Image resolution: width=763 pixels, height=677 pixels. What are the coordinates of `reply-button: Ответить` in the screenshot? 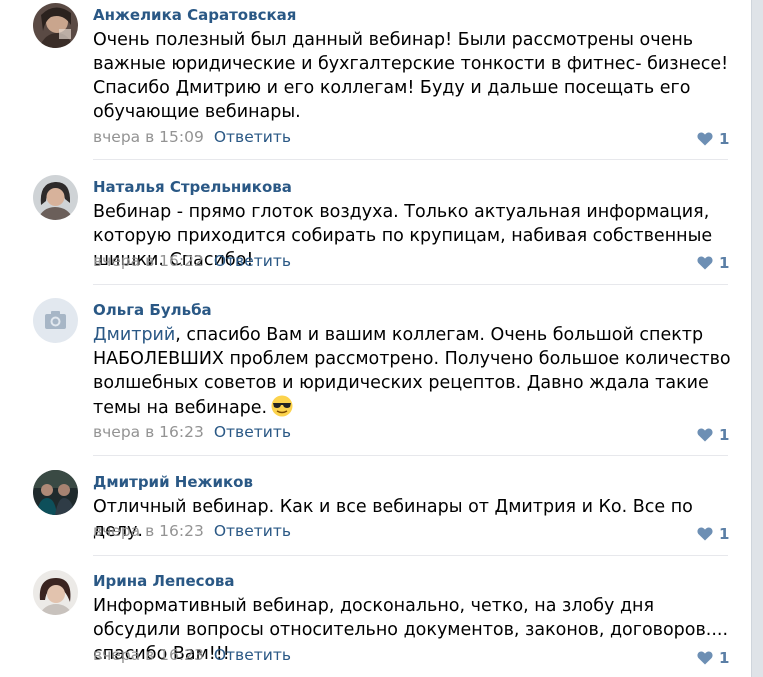 It's located at (252, 655).